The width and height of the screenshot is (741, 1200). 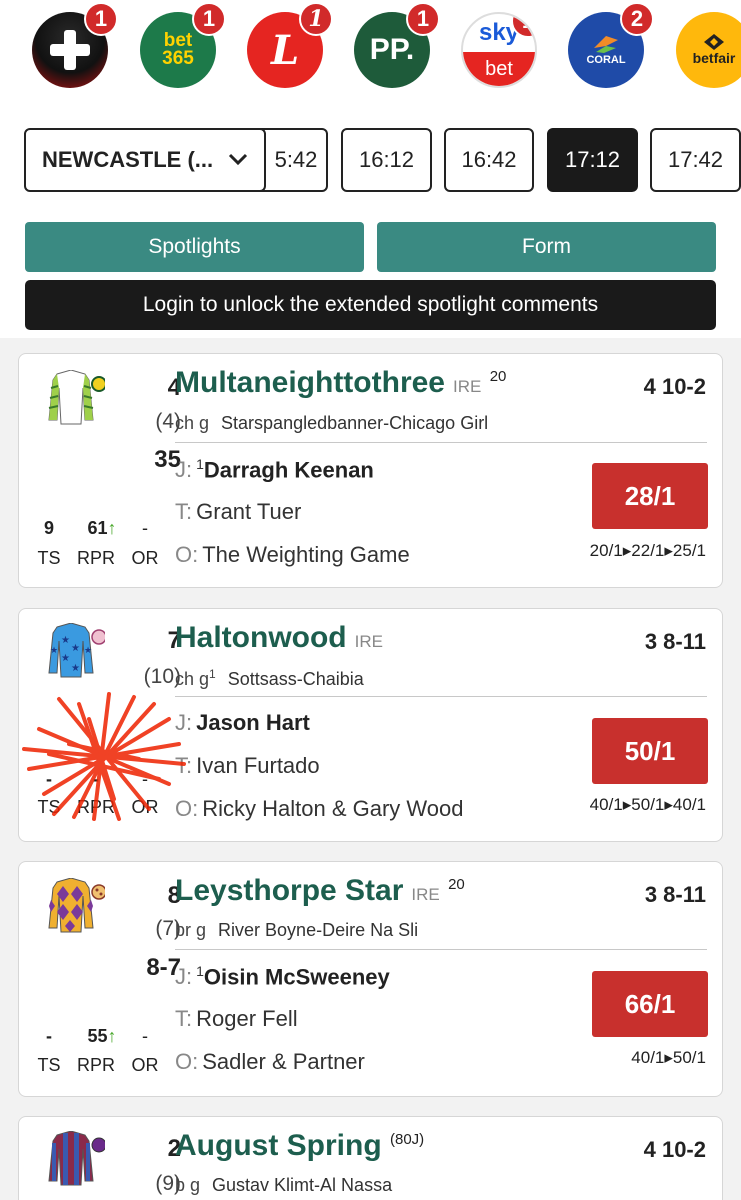 I want to click on bet-logo: bet, so click(x=499, y=69).